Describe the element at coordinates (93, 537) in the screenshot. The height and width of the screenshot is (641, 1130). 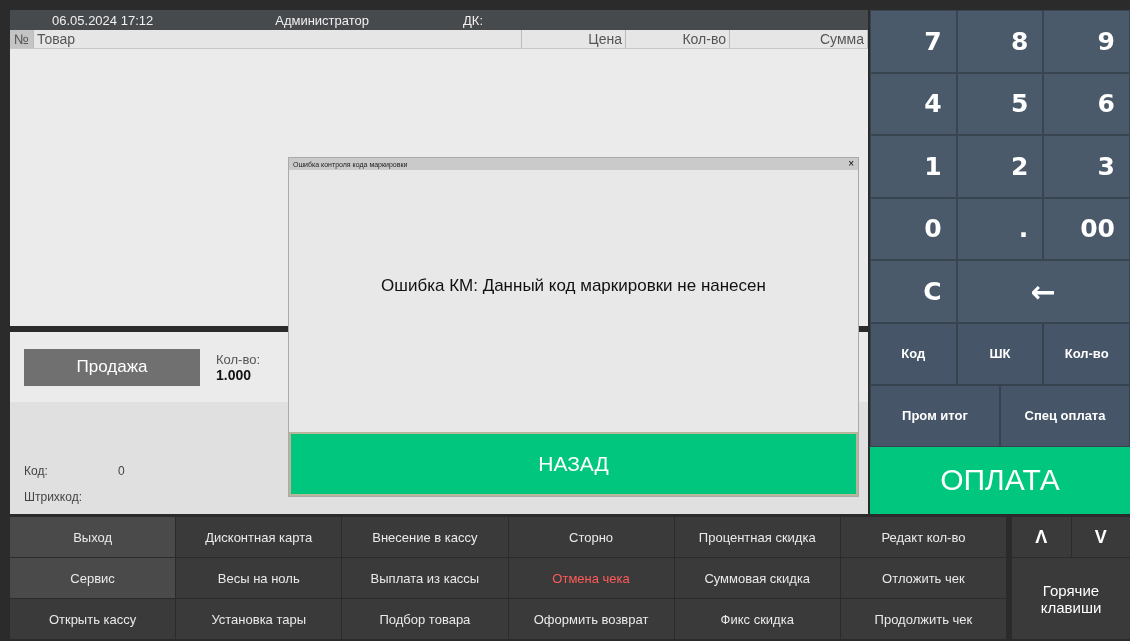
I see `function-button: Выход` at that location.